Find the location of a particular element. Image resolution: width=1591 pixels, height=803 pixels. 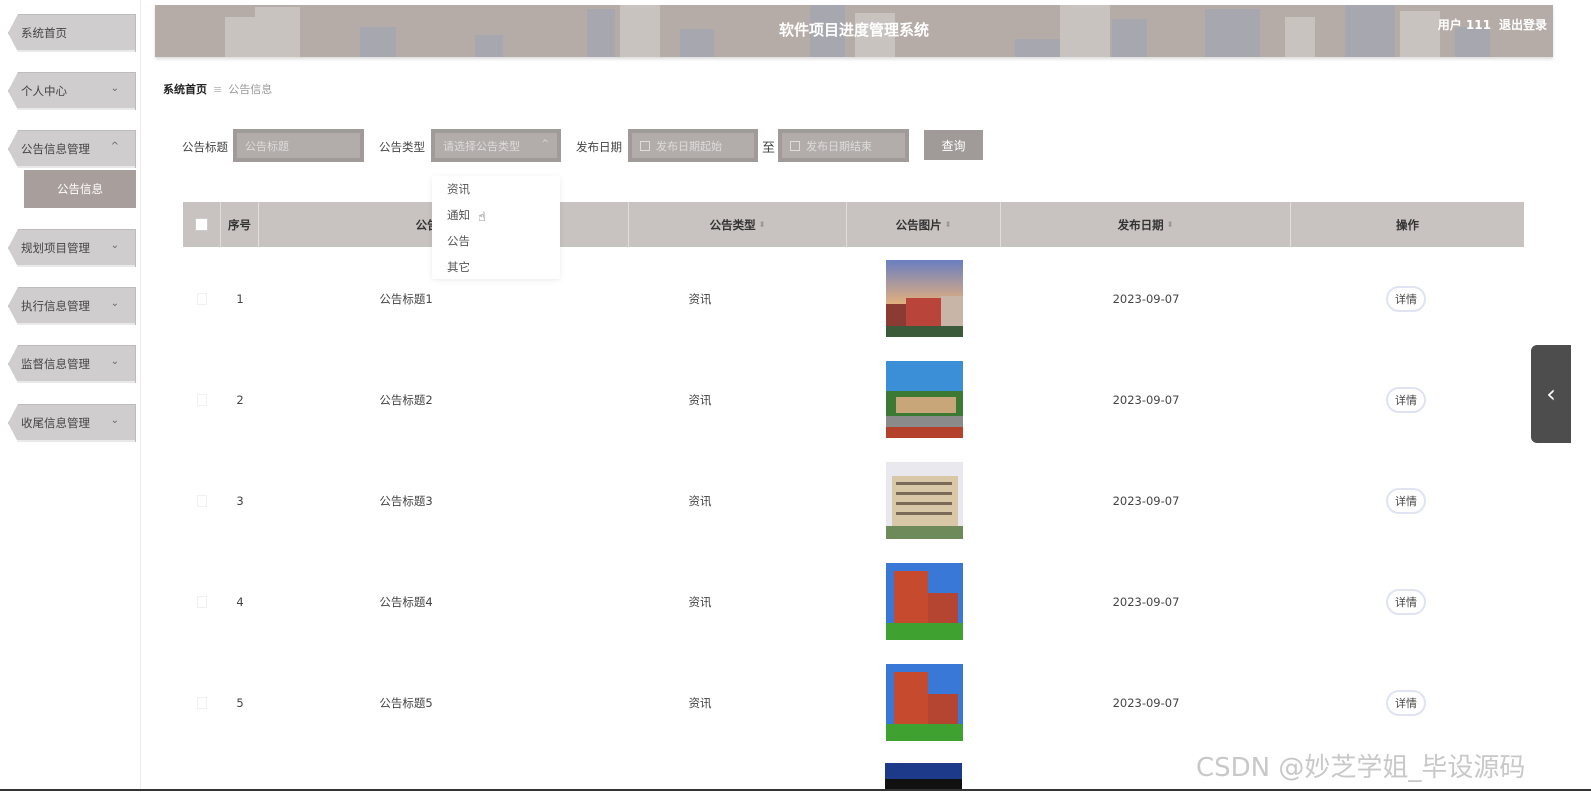

type-select: 请选择公告类型 ^ is located at coordinates (496, 145).